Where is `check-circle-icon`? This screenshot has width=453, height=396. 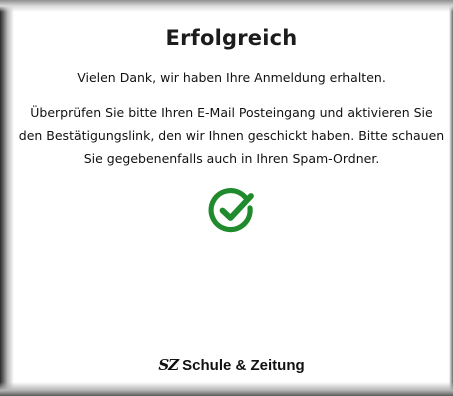 check-circle-icon is located at coordinates (231, 210).